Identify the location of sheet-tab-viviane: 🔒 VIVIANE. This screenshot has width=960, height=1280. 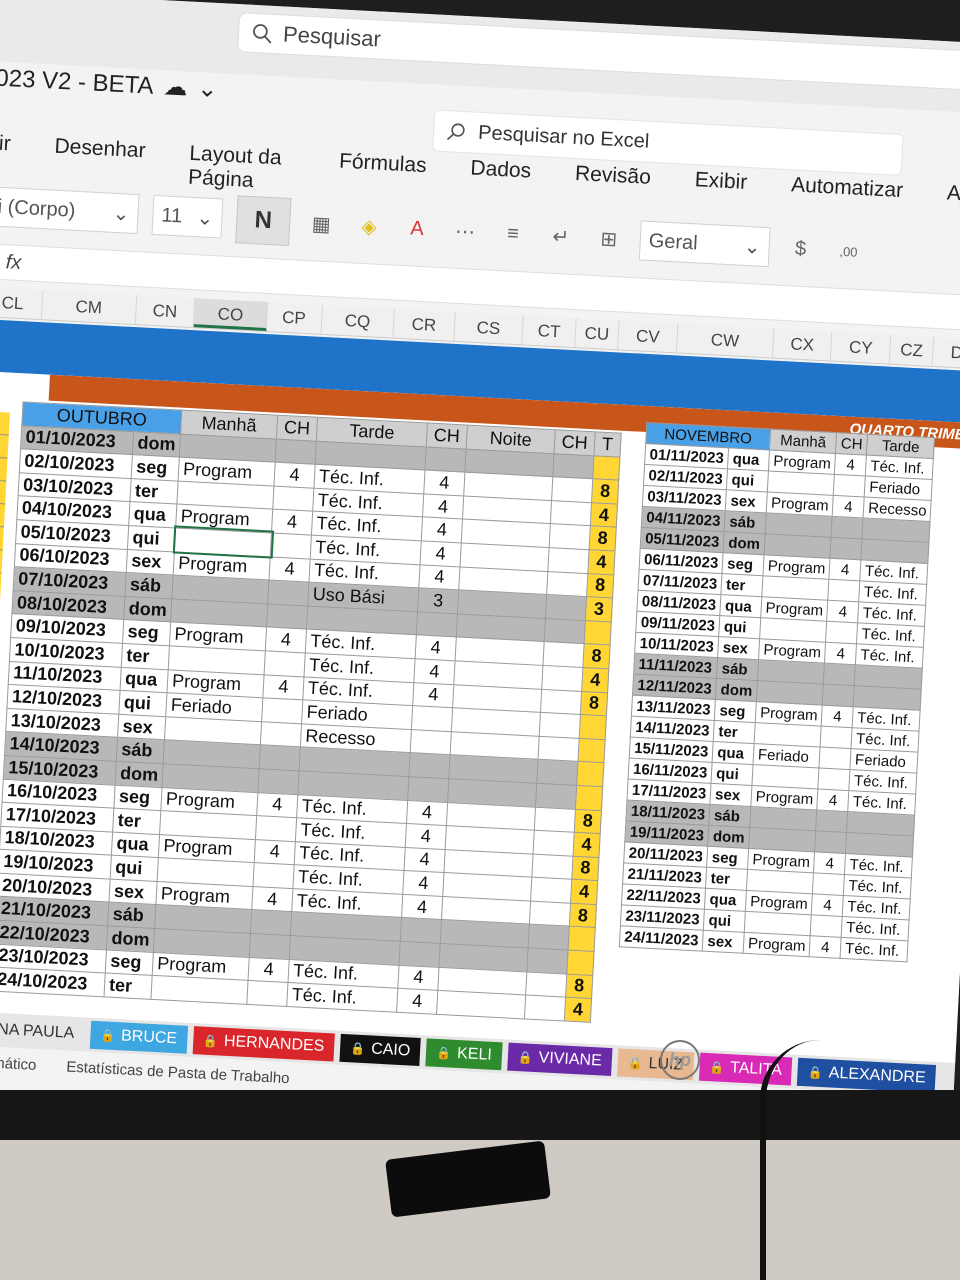
(559, 1059).